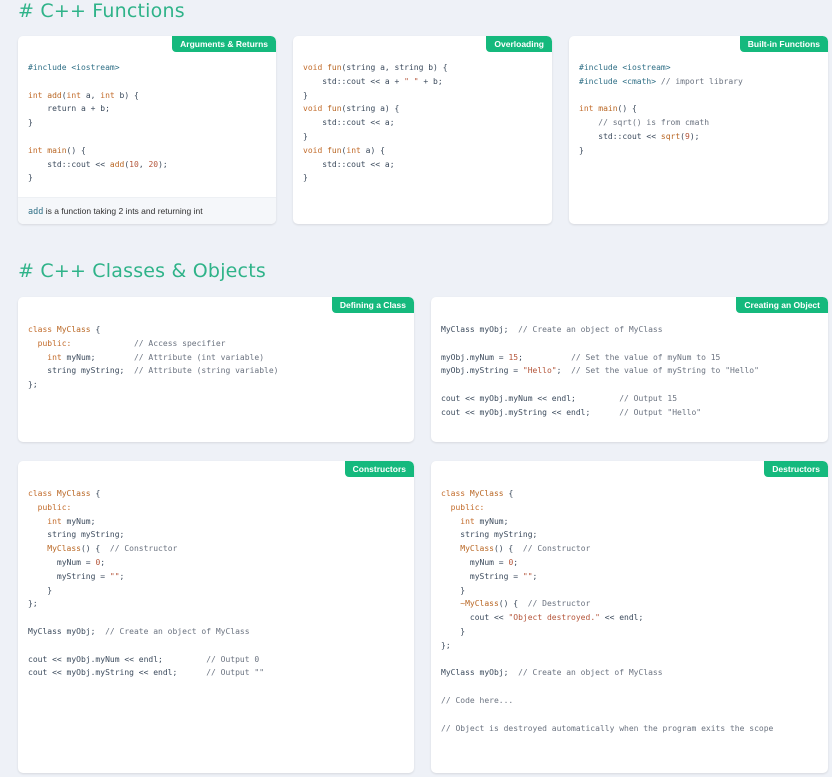 The height and width of the screenshot is (777, 832). I want to click on card-tag: Built-in Functions, so click(783, 44).